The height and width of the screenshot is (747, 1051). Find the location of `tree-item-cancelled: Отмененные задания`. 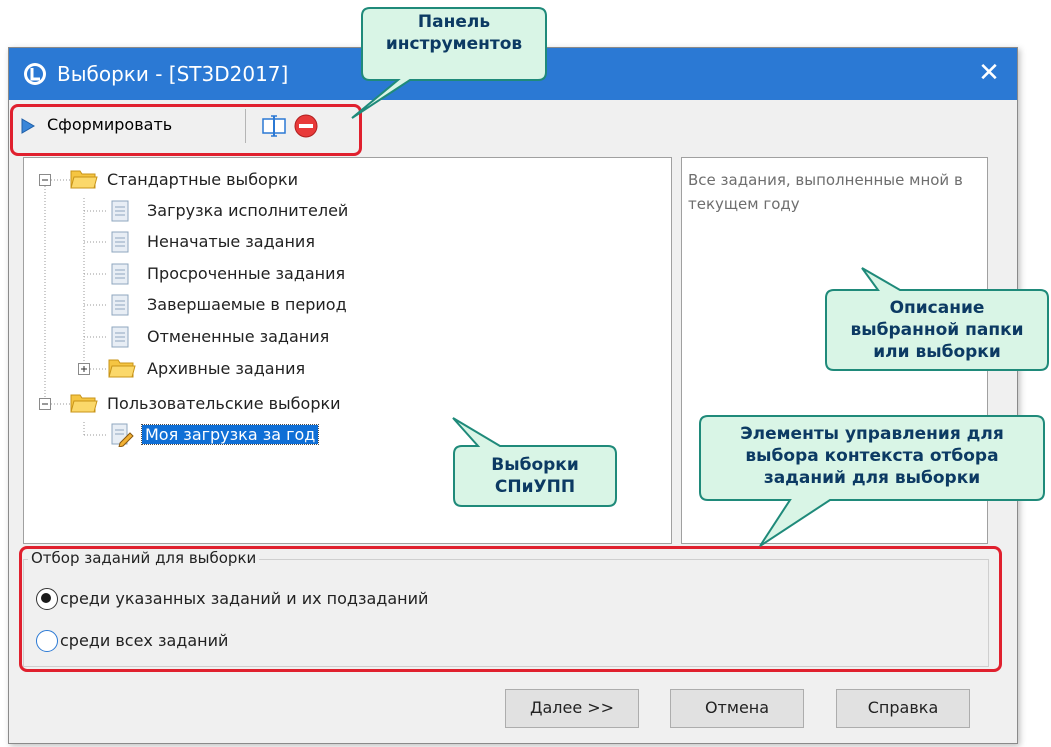

tree-item-cancelled: Отмененные задания is located at coordinates (238, 337).